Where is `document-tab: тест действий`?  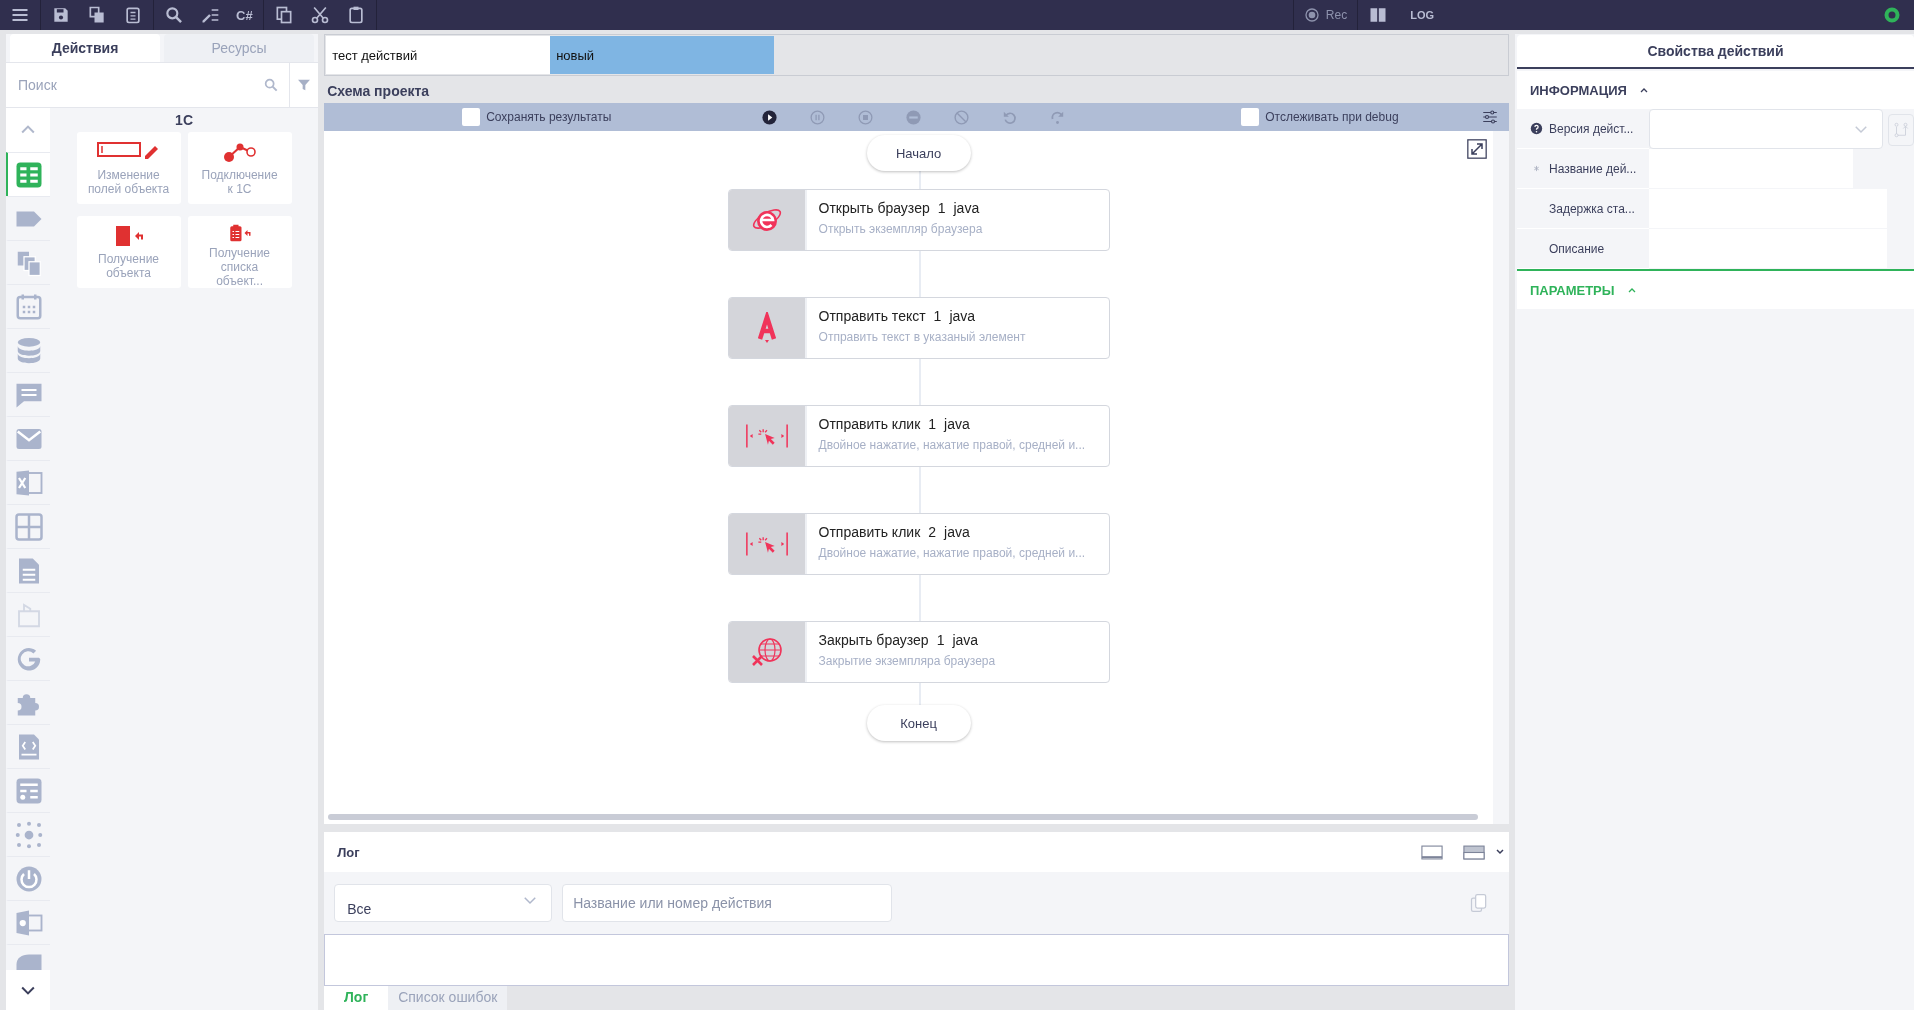
document-tab: тест действий is located at coordinates (438, 55).